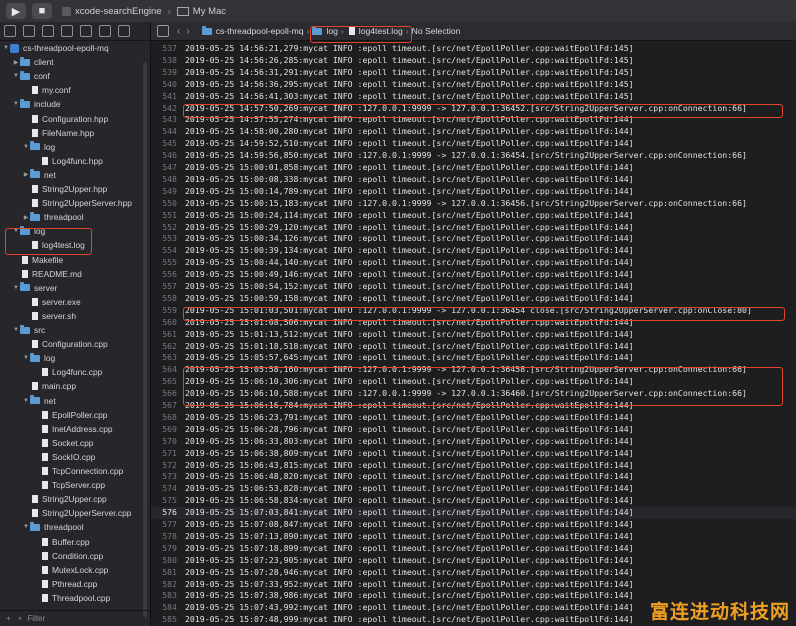 The image size is (796, 626). Describe the element at coordinates (42, 217) in the screenshot. I see `tree-folder-item: ▶ threadpool` at that location.